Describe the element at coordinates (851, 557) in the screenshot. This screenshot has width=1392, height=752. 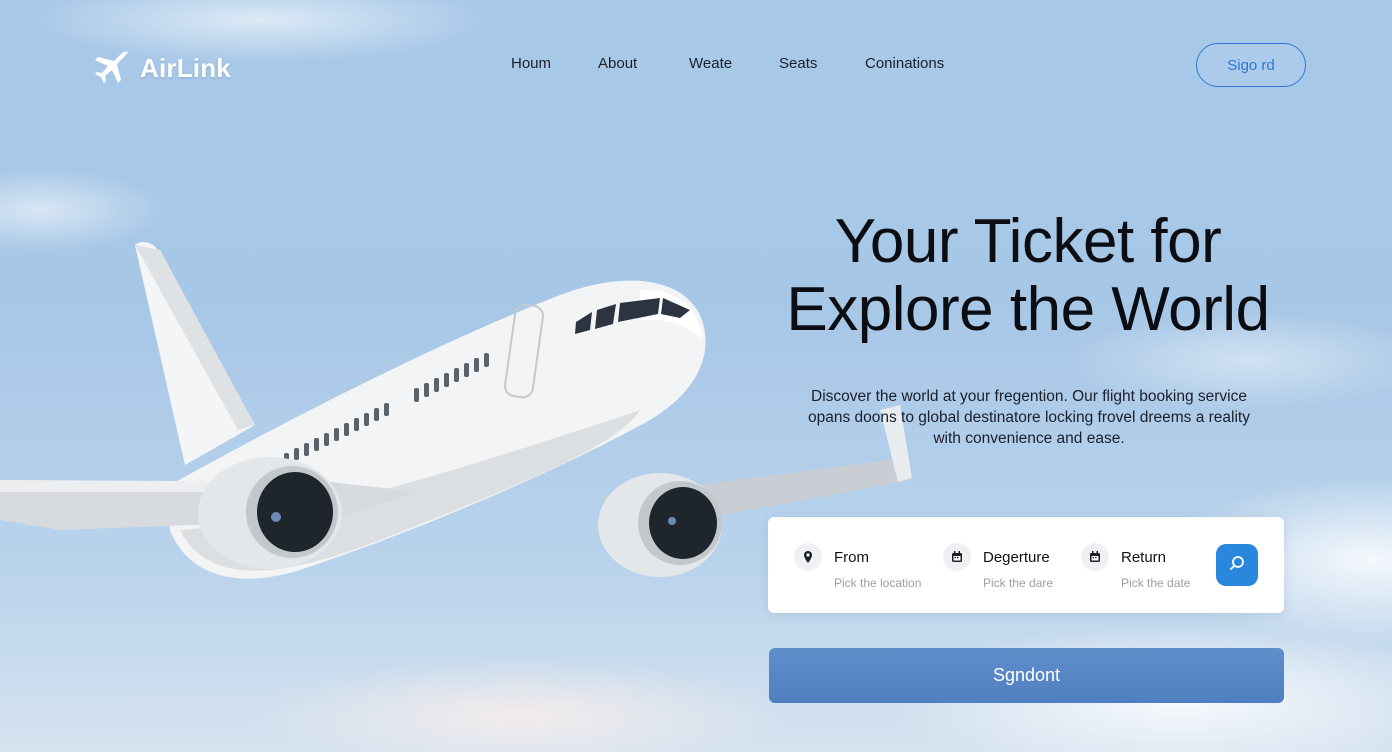
I see `from-label: From` at that location.